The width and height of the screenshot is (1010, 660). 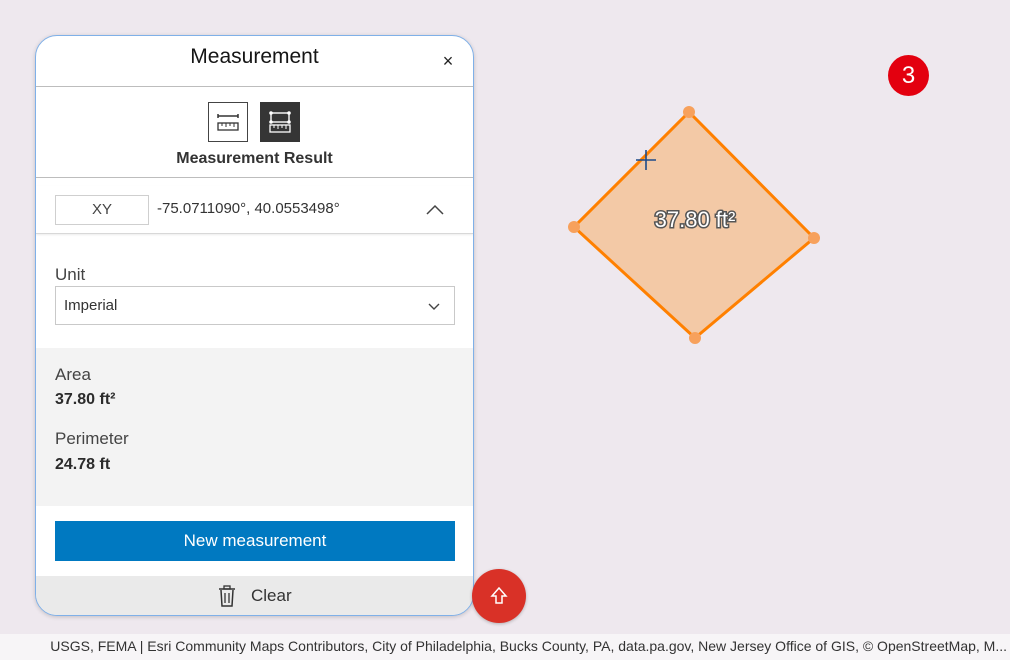 I want to click on polygon-area-label: 37.80 ft², so click(x=695, y=219).